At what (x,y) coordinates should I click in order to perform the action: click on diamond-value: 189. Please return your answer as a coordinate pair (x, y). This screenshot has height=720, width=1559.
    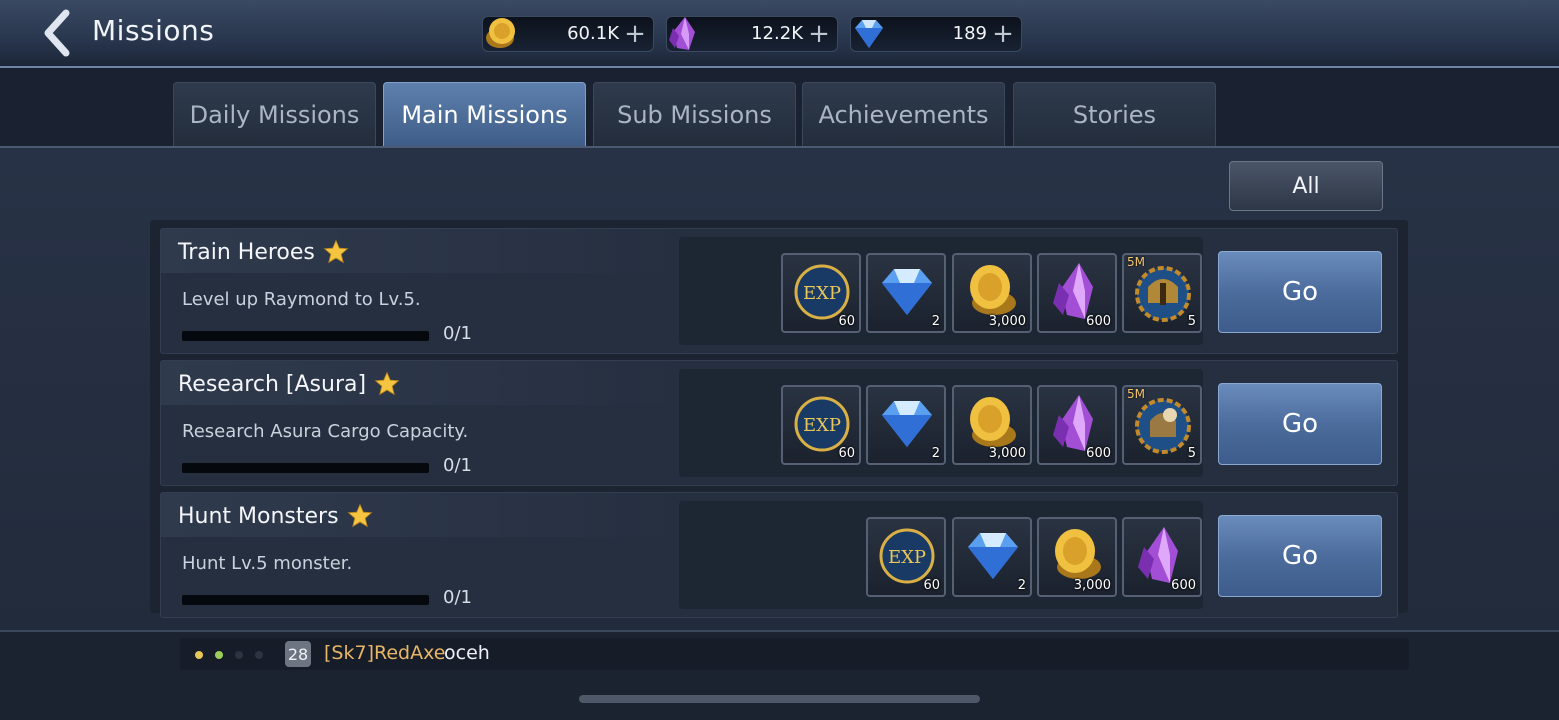
    Looking at the image, I should click on (969, 33).